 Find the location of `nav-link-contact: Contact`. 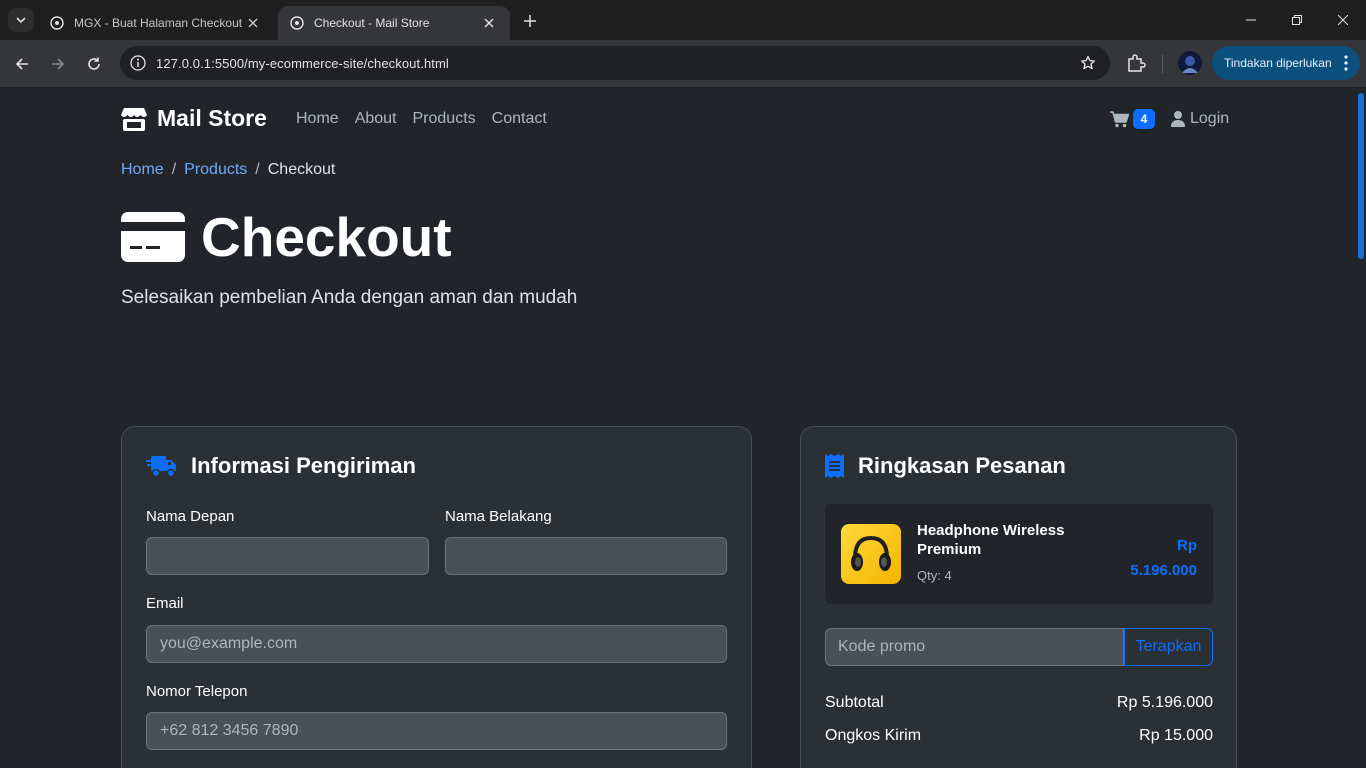

nav-link-contact: Contact is located at coordinates (519, 119).